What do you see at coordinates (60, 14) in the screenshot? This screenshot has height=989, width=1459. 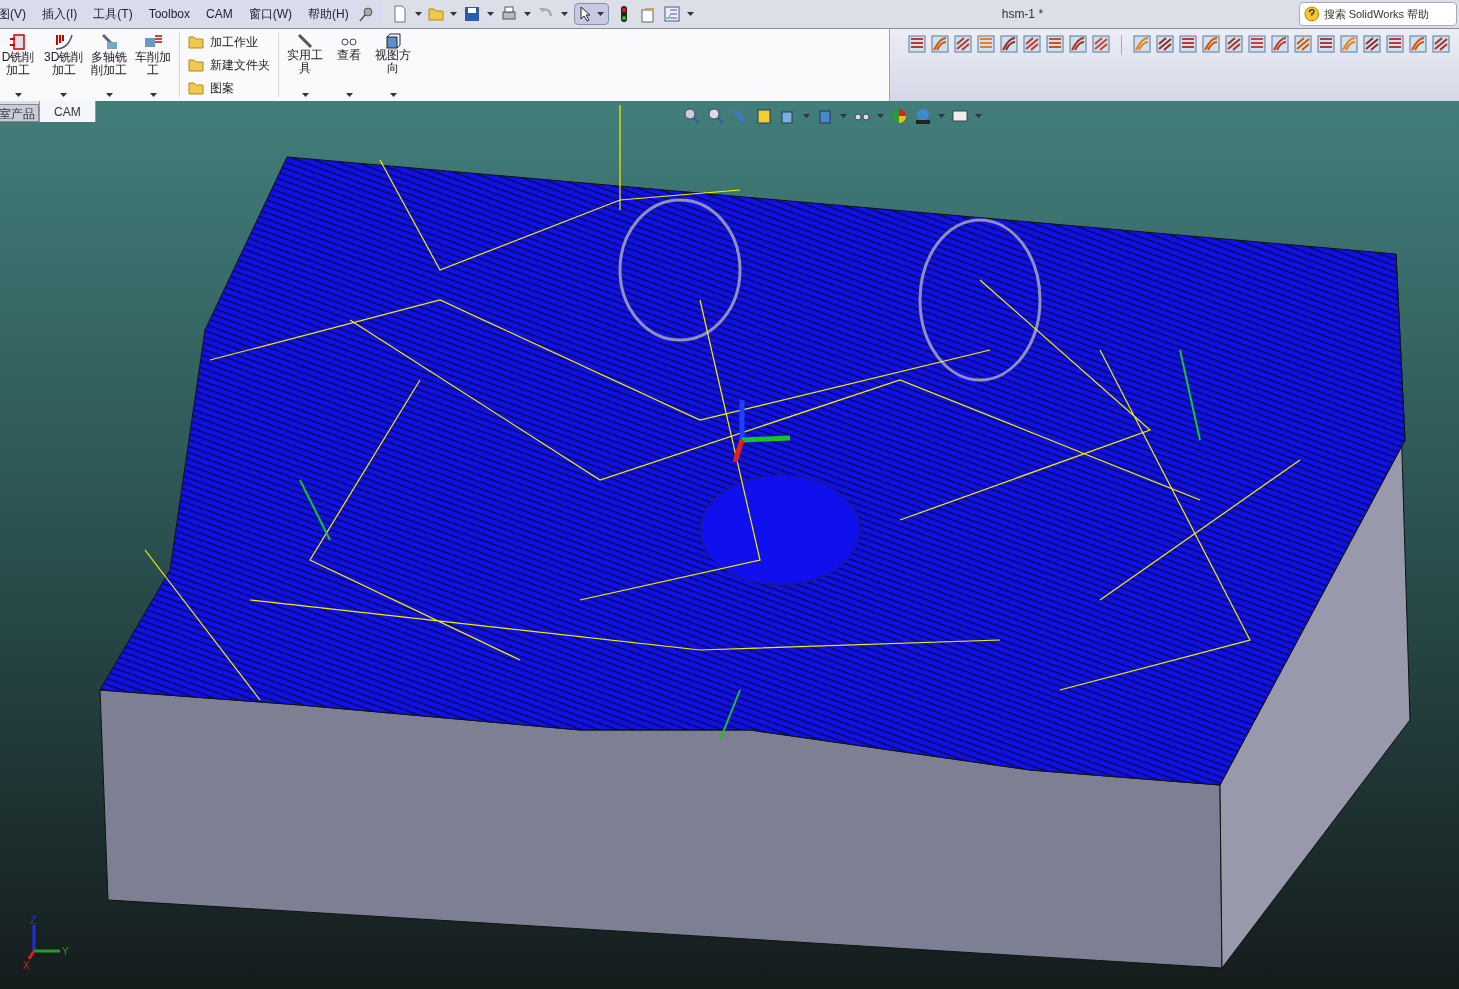 I see `menu-item: 插入(I)` at bounding box center [60, 14].